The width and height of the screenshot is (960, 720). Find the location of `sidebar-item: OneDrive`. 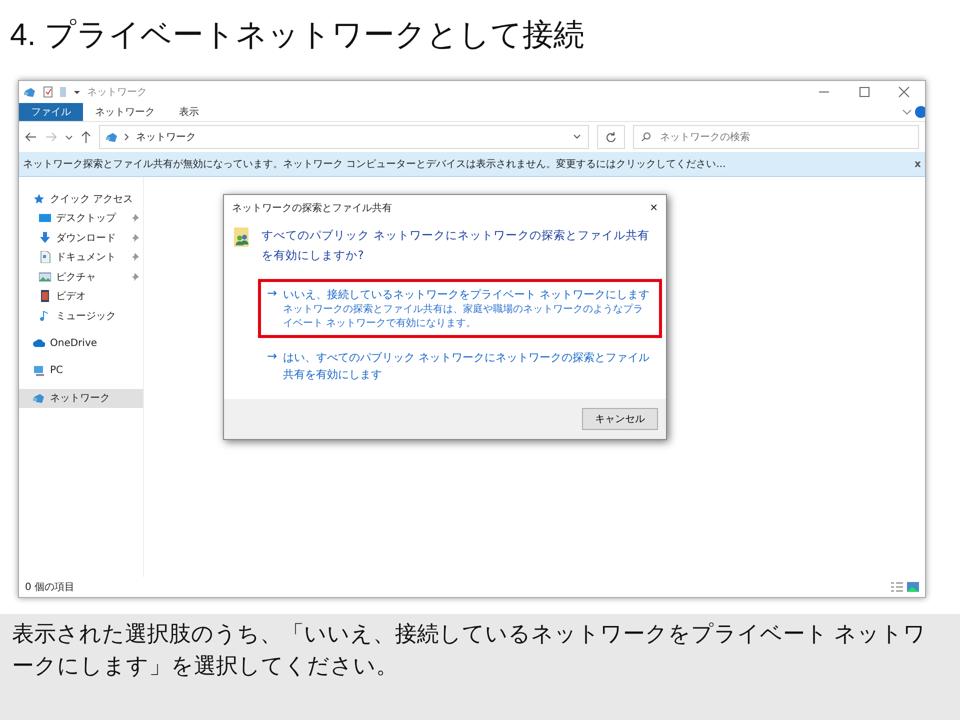

sidebar-item: OneDrive is located at coordinates (81, 343).